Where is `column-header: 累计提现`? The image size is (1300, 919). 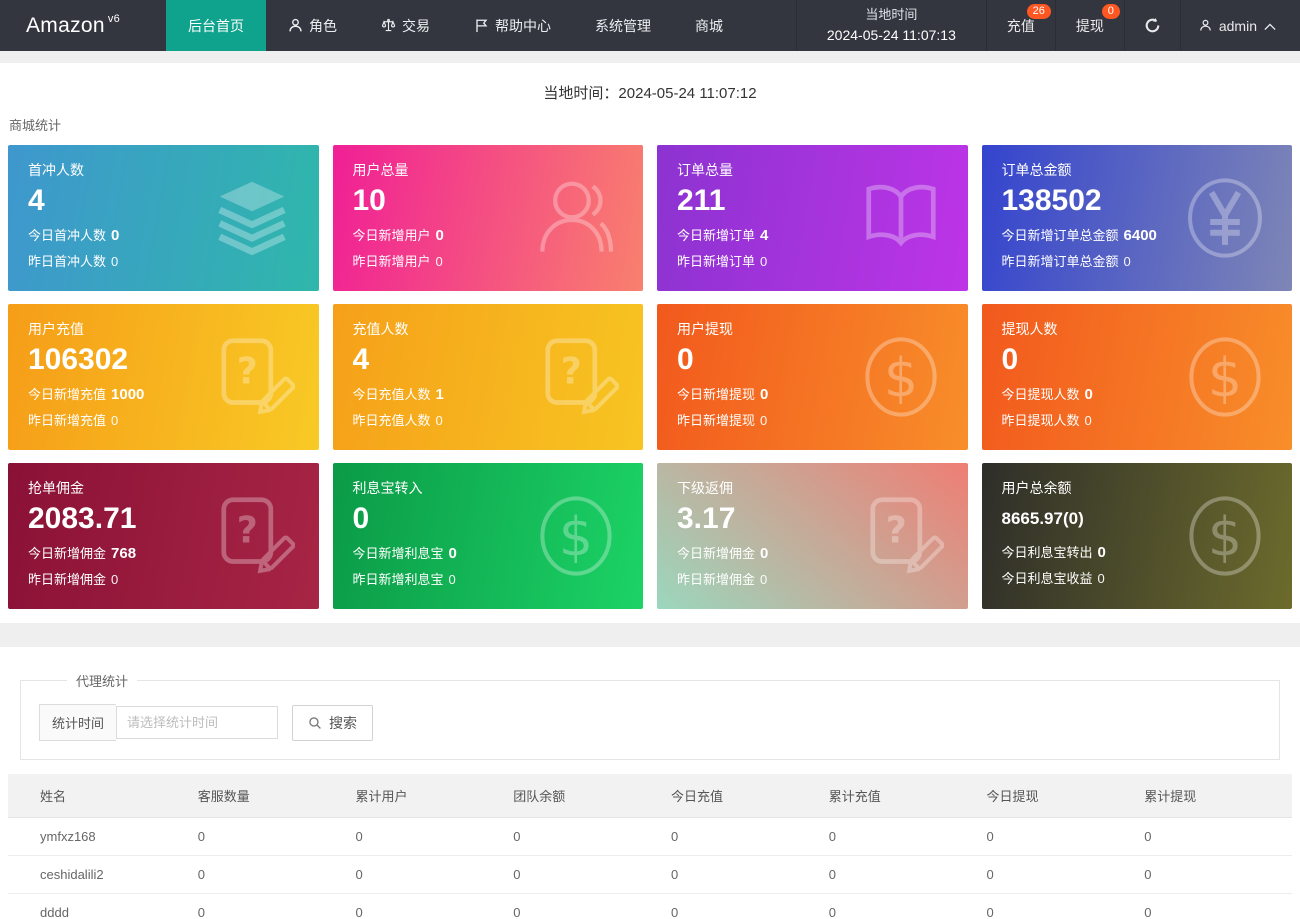
column-header: 累计提现 is located at coordinates (1213, 796).